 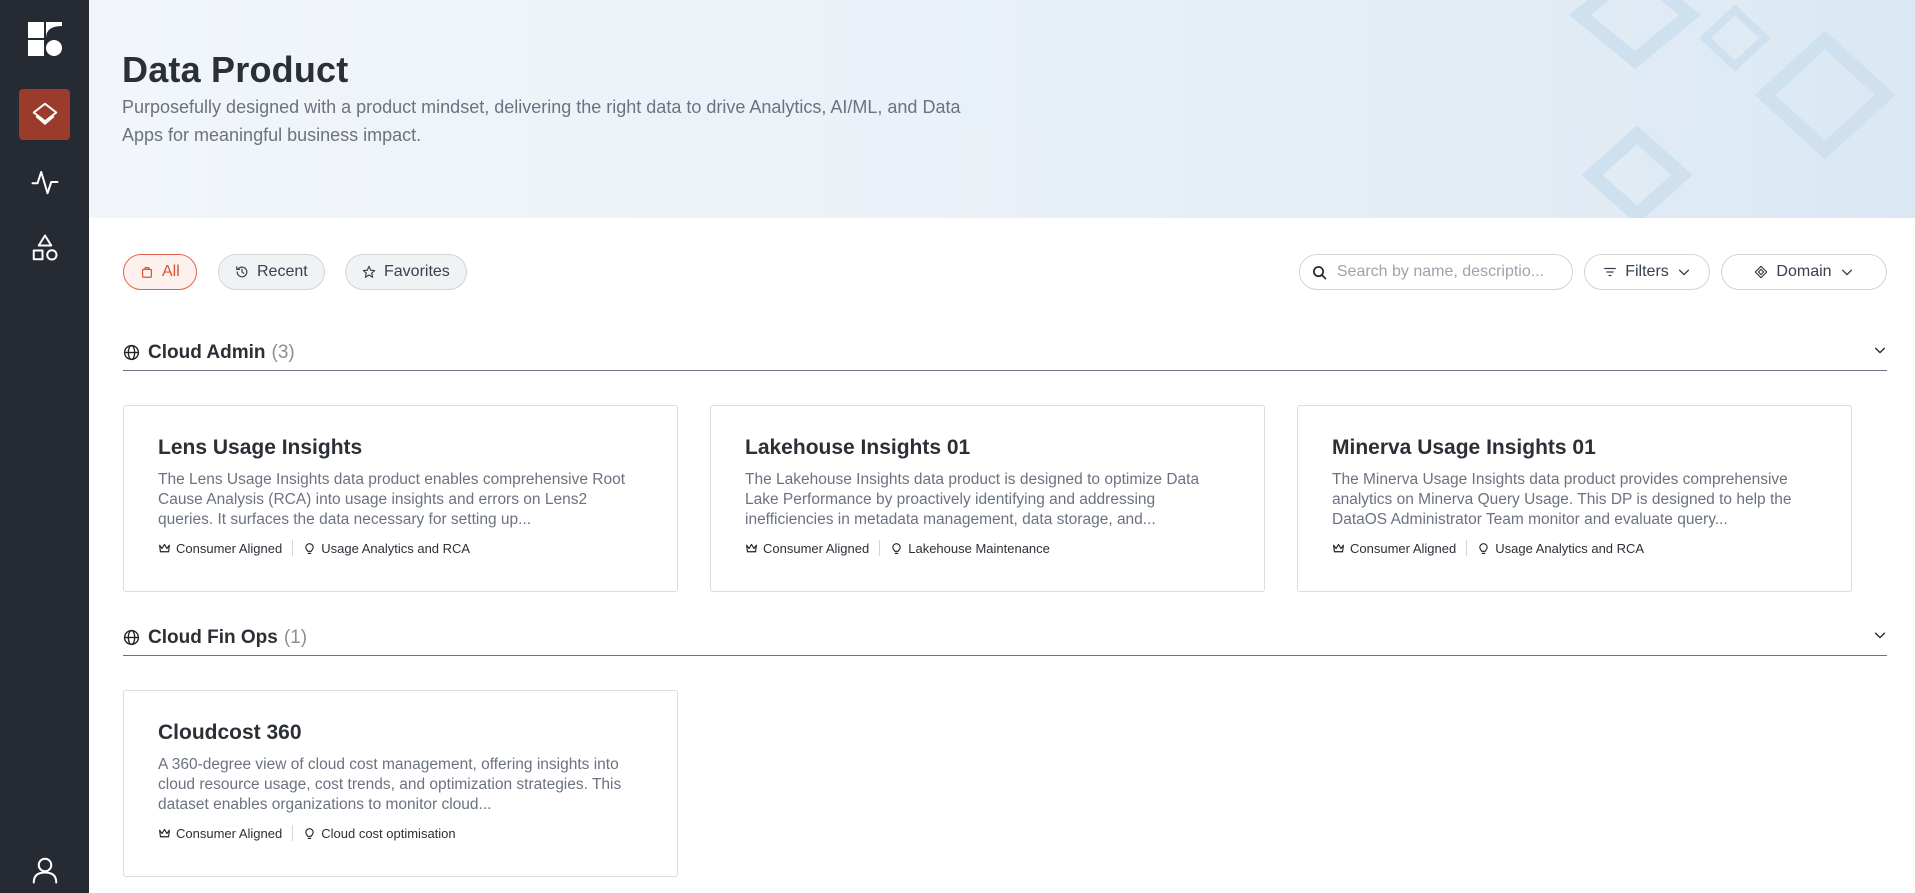 I want to click on card-title: Minerva Usage Insights 01, so click(x=1464, y=447).